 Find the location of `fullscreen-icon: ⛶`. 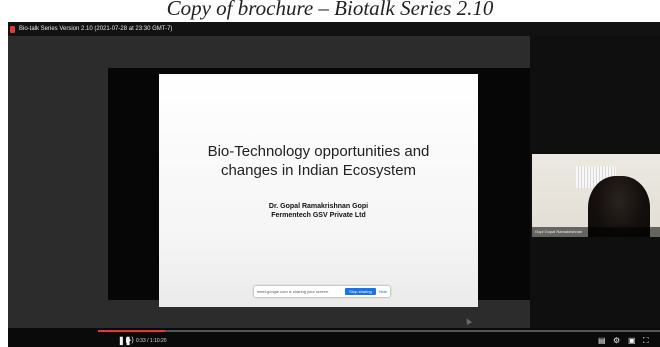

fullscreen-icon: ⛶ is located at coordinates (646, 341).